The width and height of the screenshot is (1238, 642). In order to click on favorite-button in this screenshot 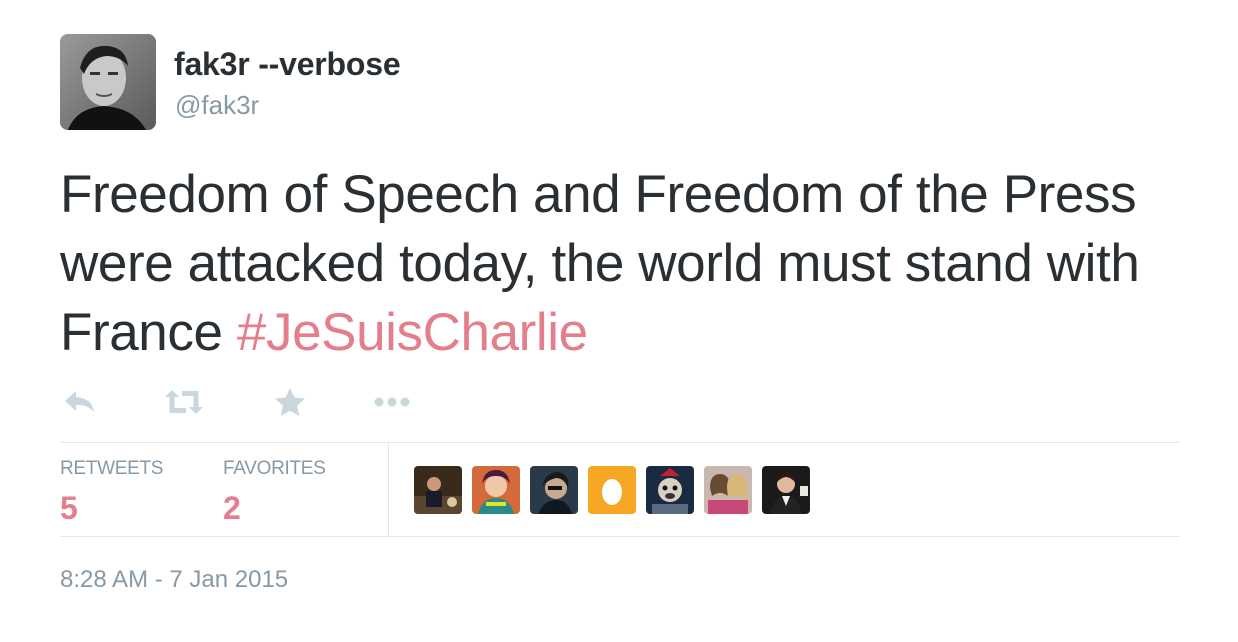, I will do `click(290, 402)`.